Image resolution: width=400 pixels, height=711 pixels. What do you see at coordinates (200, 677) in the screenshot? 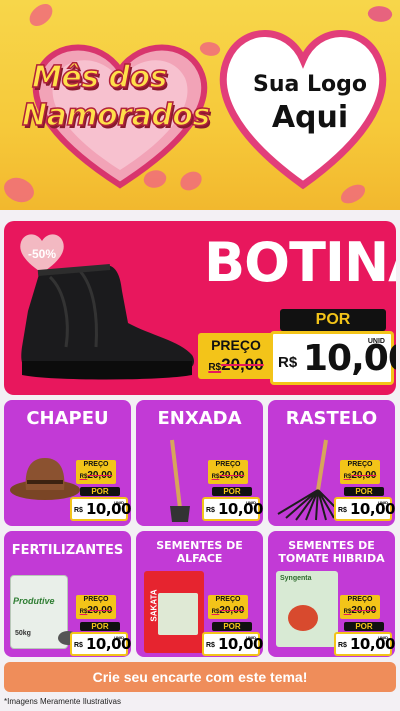
I see `create-flyer-button: Crie seu encarte com este tema!` at bounding box center [200, 677].